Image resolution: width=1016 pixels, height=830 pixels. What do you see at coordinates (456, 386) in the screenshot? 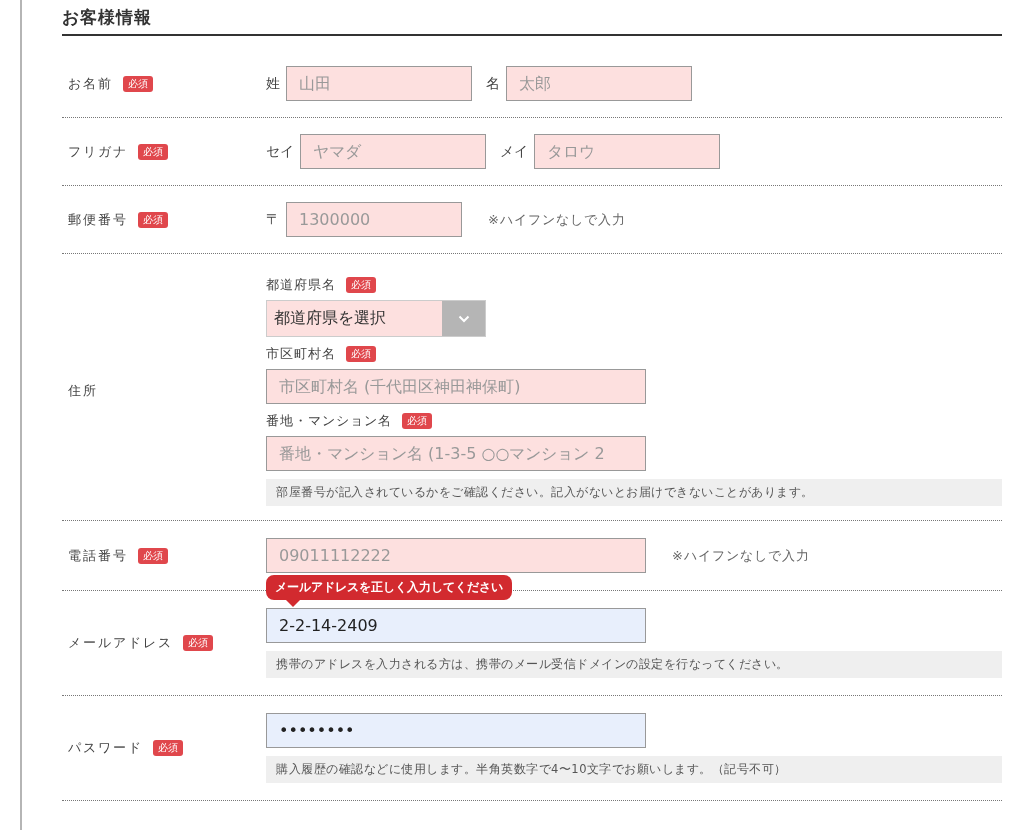
I see `input-field: 市区町村名 (千代田区神田神保町)` at bounding box center [456, 386].